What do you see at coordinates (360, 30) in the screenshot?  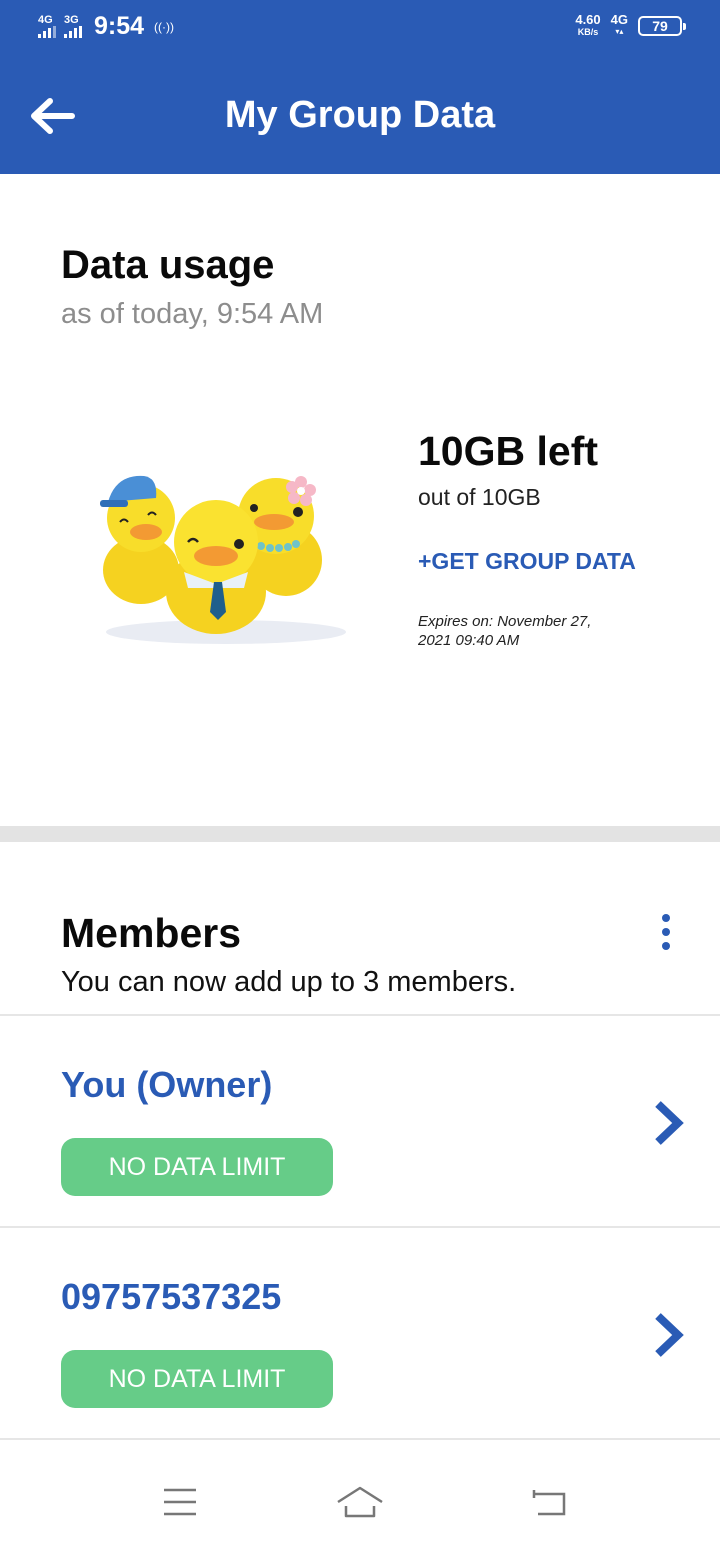 I see `status-bar: 4G 3G 9:54 ((·)) 4.60 KB/s 4G ▾▴ 79` at bounding box center [360, 30].